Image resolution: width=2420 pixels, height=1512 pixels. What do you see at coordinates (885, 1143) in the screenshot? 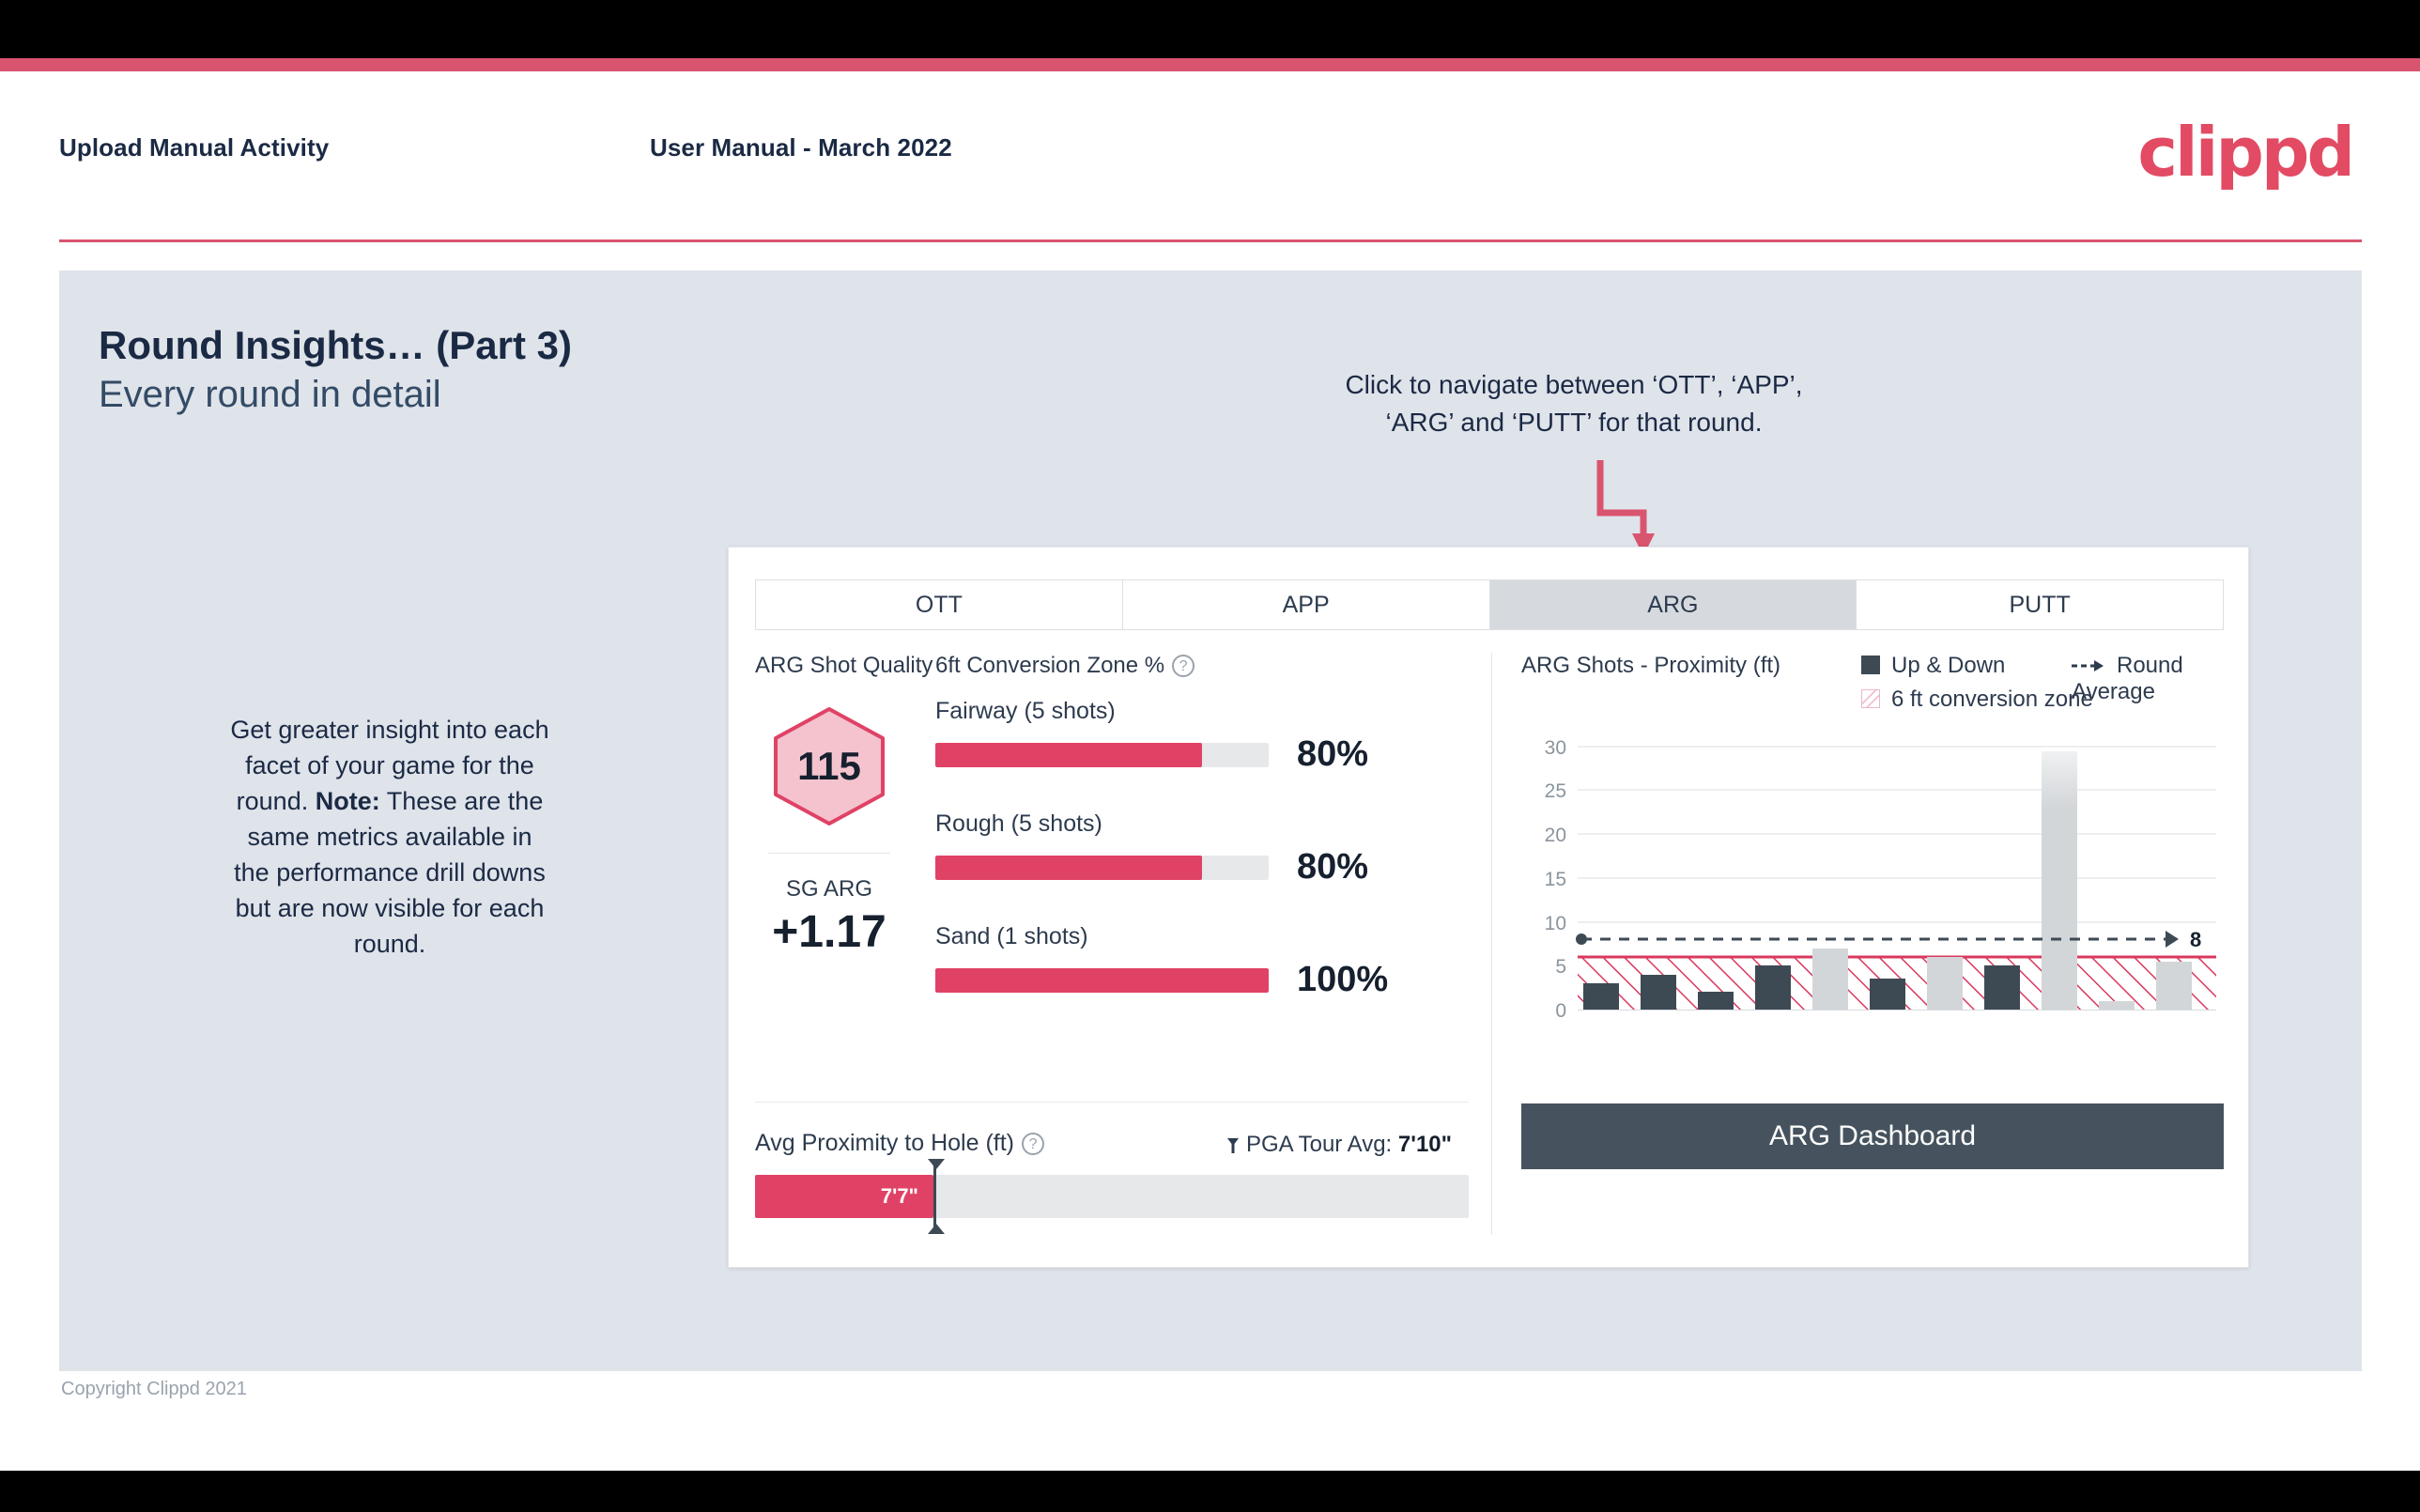
I see `avg-proximity-label: Avg Proximity to Hole (ft)` at bounding box center [885, 1143].